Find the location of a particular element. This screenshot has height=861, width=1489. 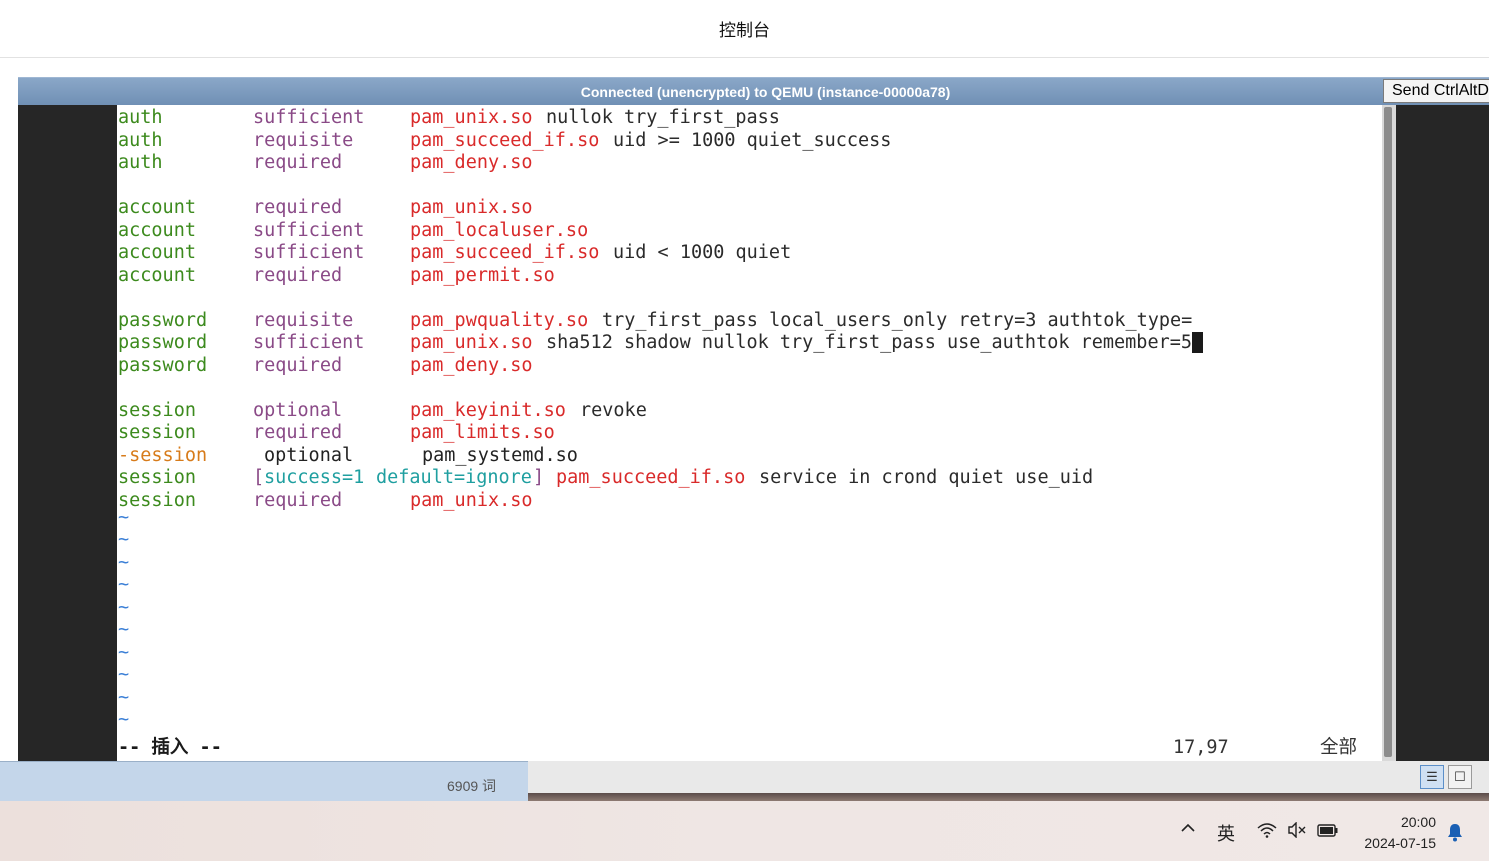

ime-indicator: 英 is located at coordinates (1226, 833).